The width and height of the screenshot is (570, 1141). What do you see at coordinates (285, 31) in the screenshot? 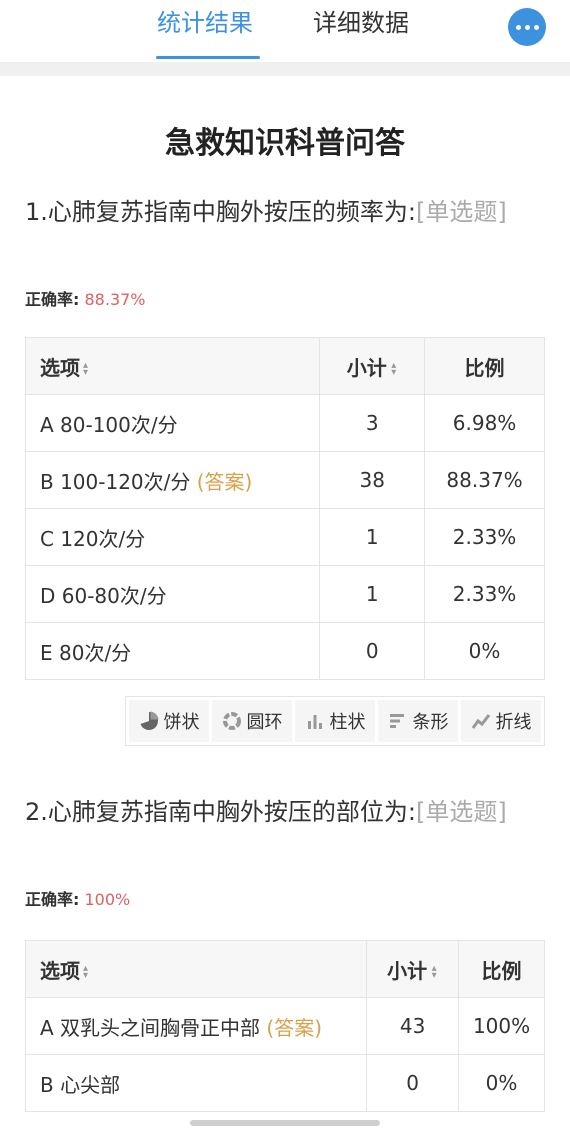
I see `top-tab-bar: 统计结果 详细数据` at bounding box center [285, 31].